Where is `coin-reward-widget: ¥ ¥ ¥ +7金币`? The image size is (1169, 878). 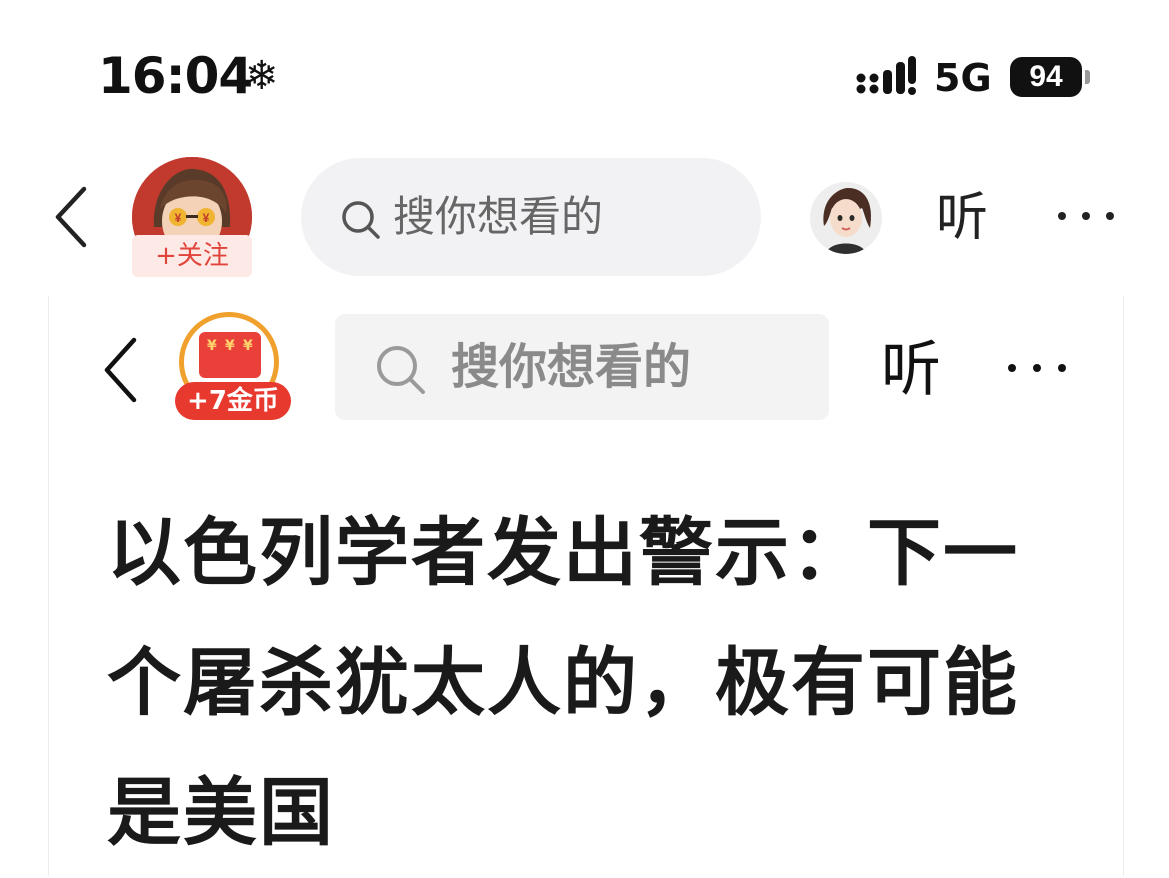 coin-reward-widget: ¥ ¥ ¥ +7金币 is located at coordinates (234, 368).